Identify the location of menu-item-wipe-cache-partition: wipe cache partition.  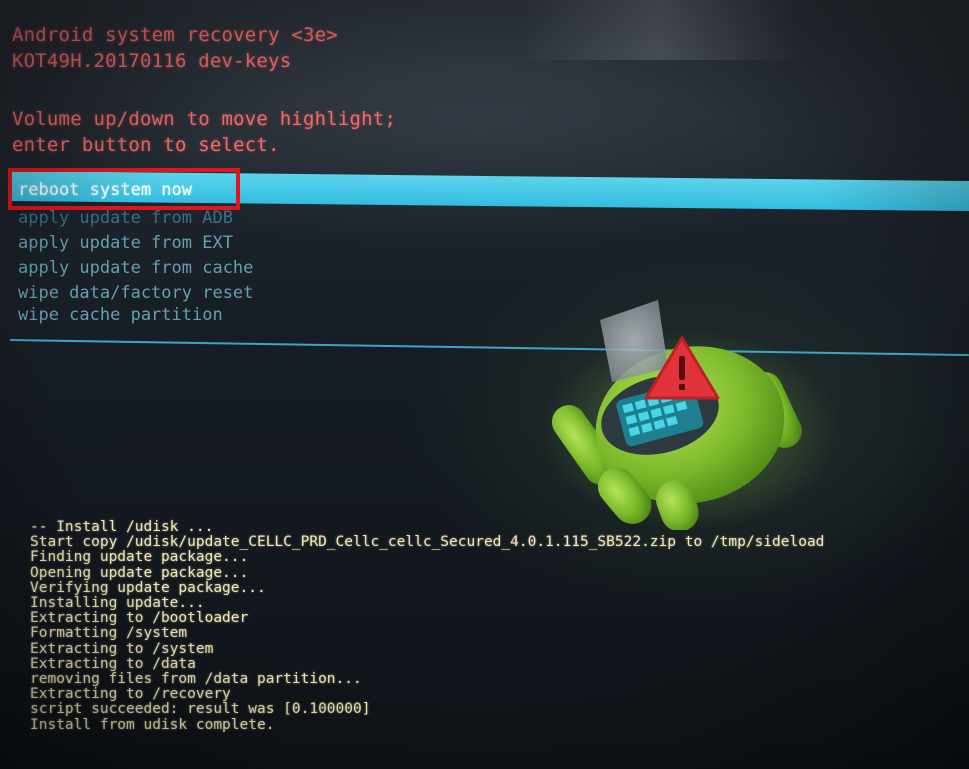
(120, 315).